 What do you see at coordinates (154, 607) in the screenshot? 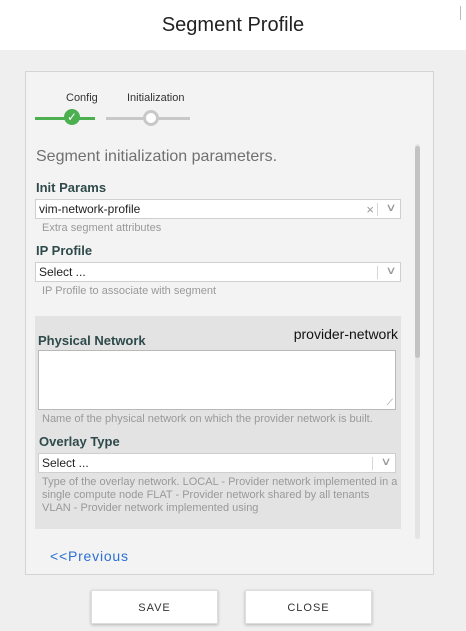
I see `save-button: SAVE` at bounding box center [154, 607].